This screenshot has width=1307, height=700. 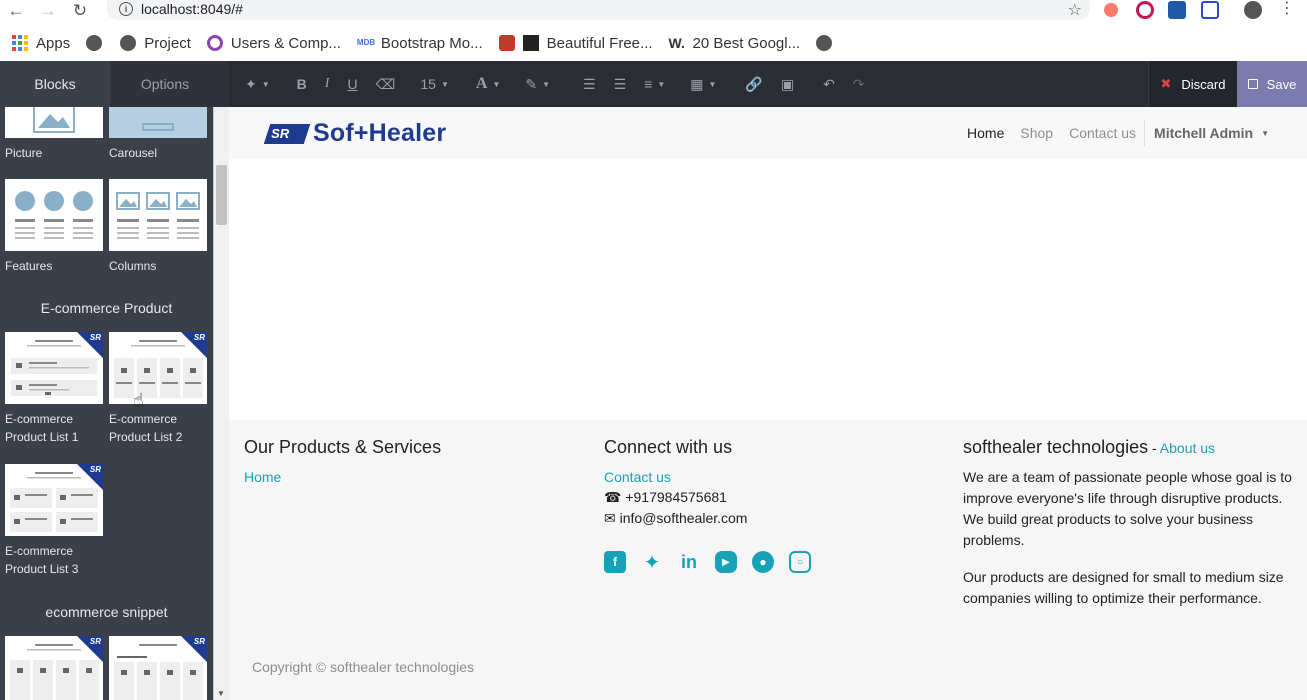 What do you see at coordinates (637, 477) in the screenshot?
I see `footer-link-contact: Contact us` at bounding box center [637, 477].